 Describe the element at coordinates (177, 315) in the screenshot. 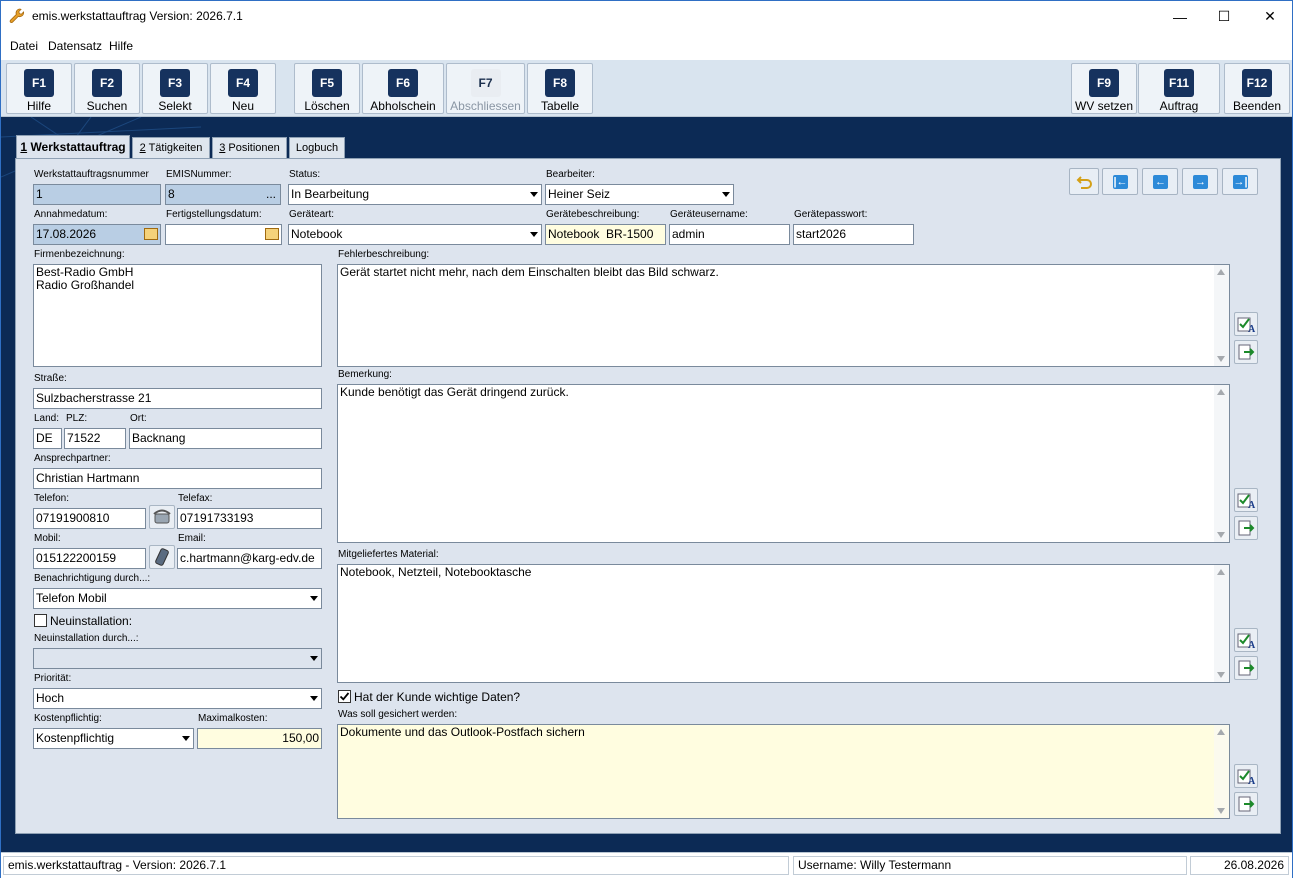

I see `firmenbezeichnung-textarea: Best-Radio GmbH Radio Großhandel` at that location.